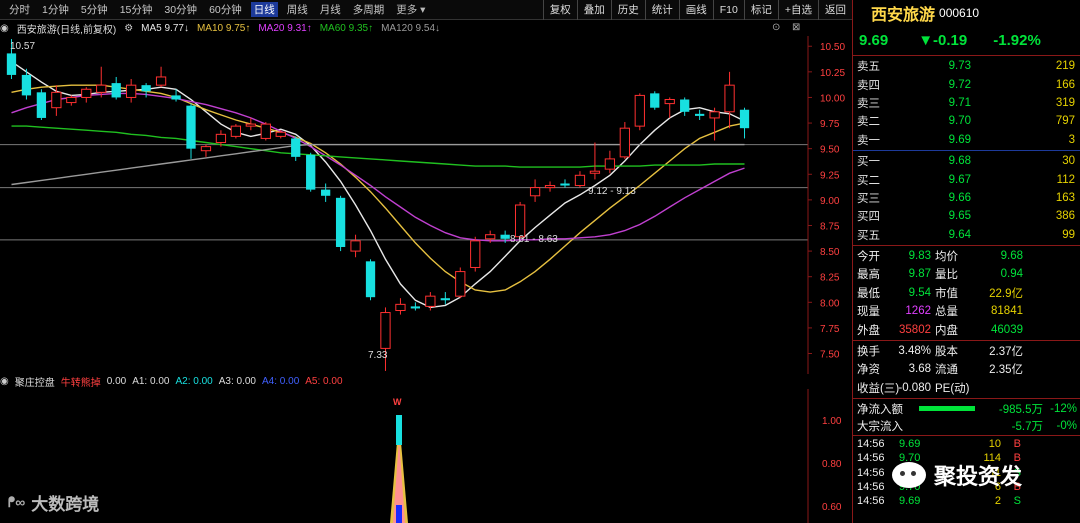 The height and width of the screenshot is (523, 1080). I want to click on back-button: 返回, so click(835, 10).